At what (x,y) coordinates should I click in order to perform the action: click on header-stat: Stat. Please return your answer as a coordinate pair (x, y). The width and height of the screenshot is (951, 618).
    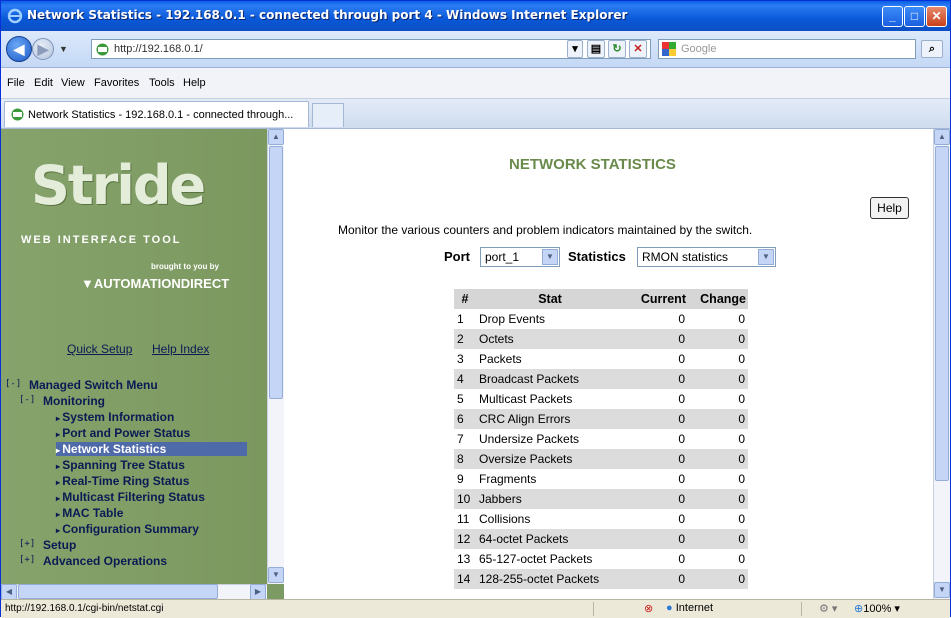
    Looking at the image, I should click on (550, 299).